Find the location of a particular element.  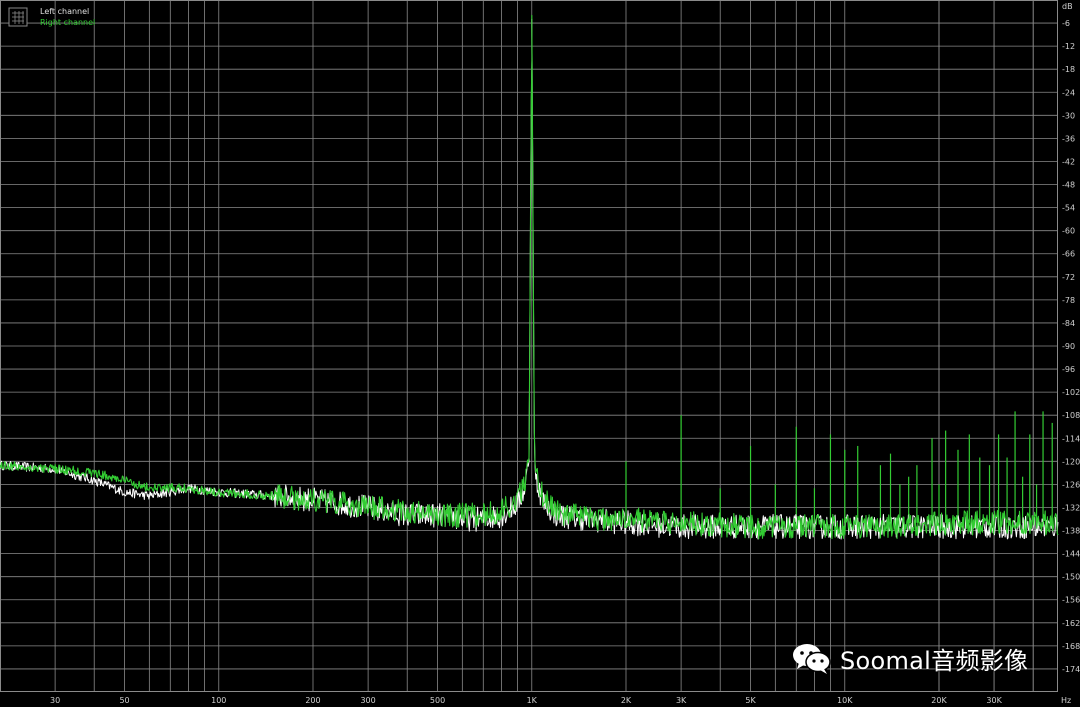

wechat-icon is located at coordinates (812, 659).